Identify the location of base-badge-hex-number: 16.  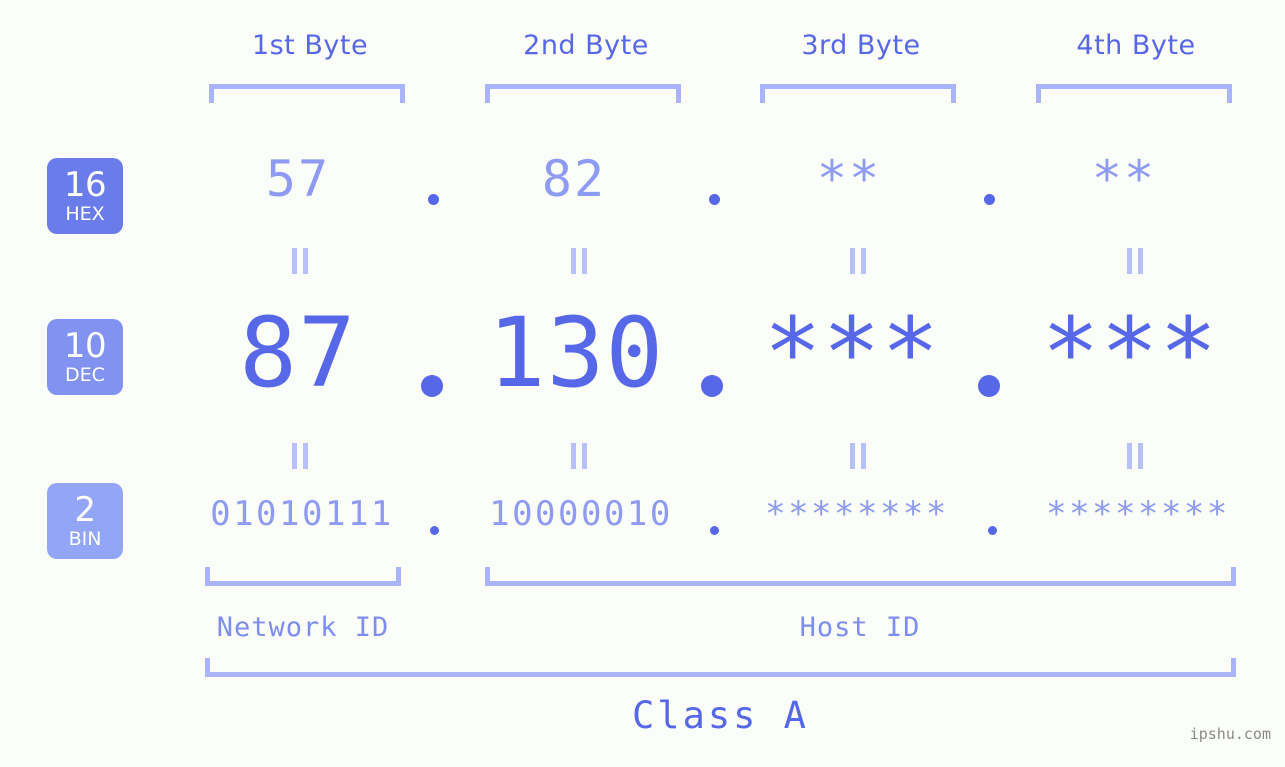
(85, 185).